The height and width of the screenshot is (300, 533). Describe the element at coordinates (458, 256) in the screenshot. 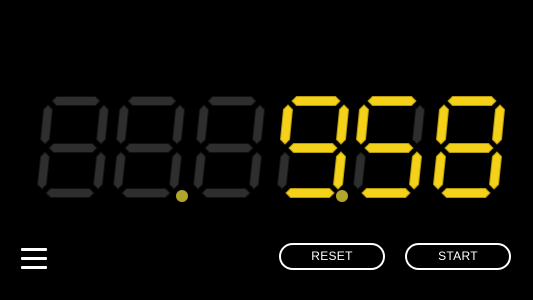

I see `start-button: START` at that location.